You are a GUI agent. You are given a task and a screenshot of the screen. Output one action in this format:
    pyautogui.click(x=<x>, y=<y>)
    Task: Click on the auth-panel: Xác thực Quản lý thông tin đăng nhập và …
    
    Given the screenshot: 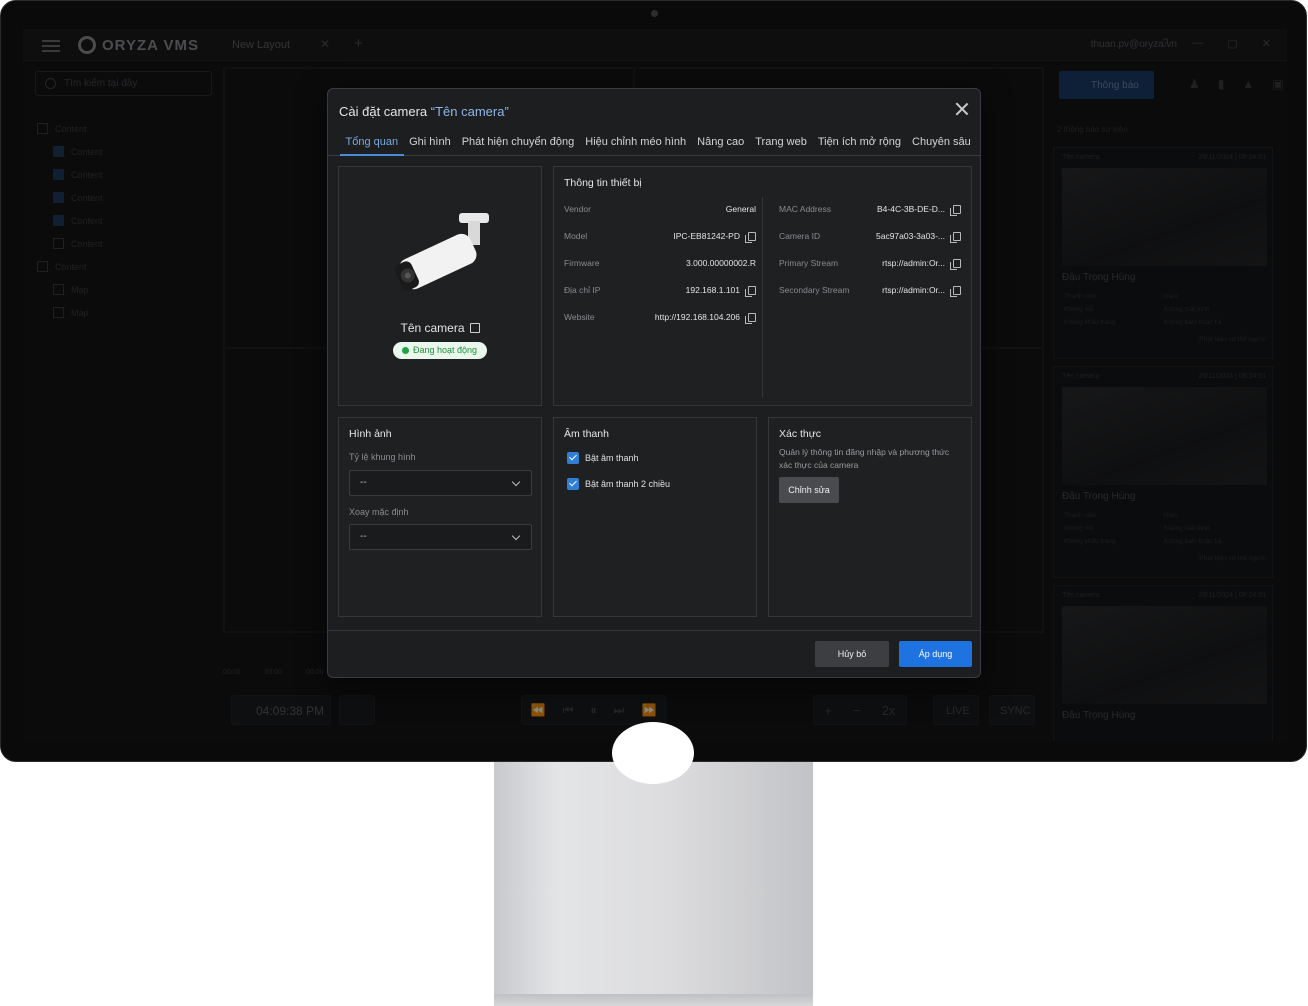 What is the action you would take?
    pyautogui.click(x=870, y=517)
    